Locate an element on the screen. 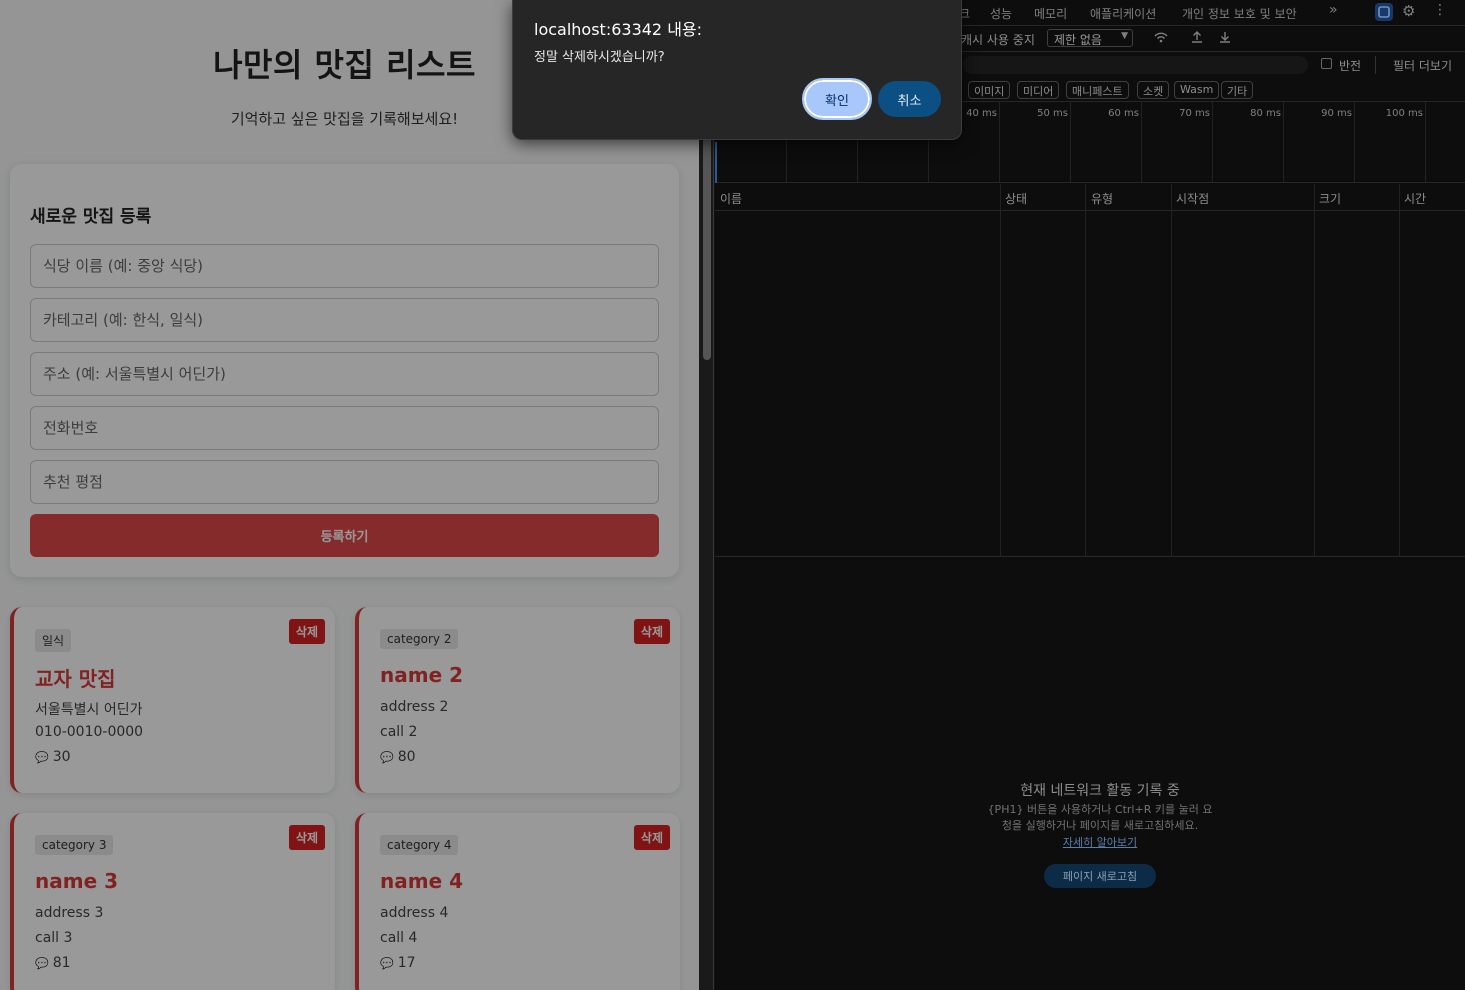  confirm-dialog: localhost:63342 내용: 정말 삭제하시겠습니까? 확인 취소 is located at coordinates (737, 70).